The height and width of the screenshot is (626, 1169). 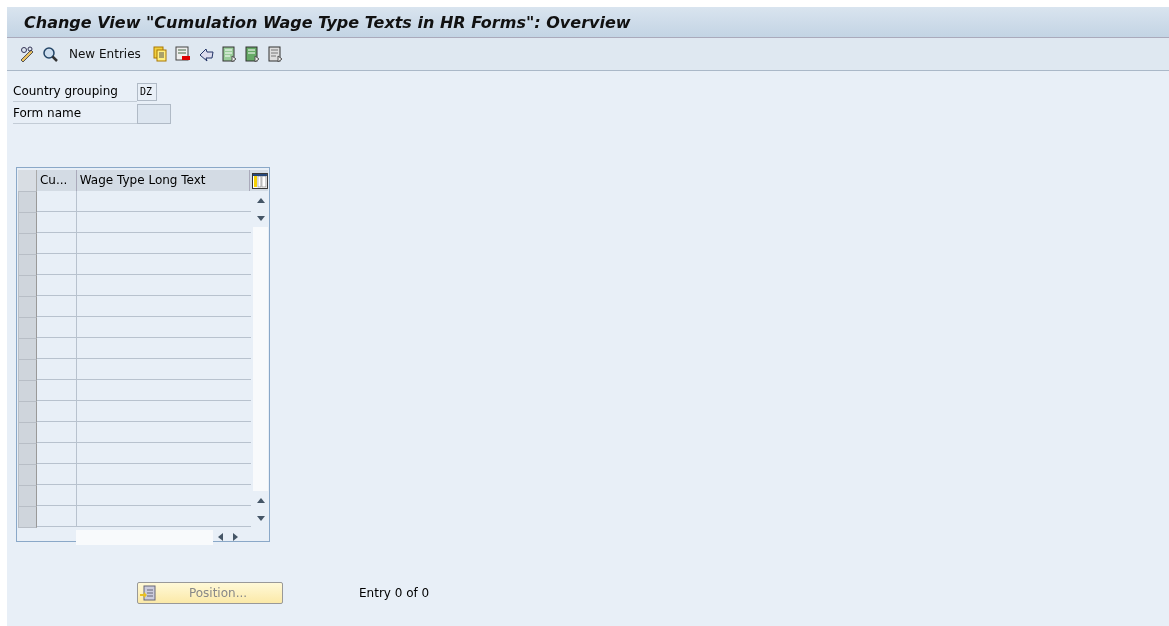 I want to click on undo-arrow-icon, so click(x=205, y=54).